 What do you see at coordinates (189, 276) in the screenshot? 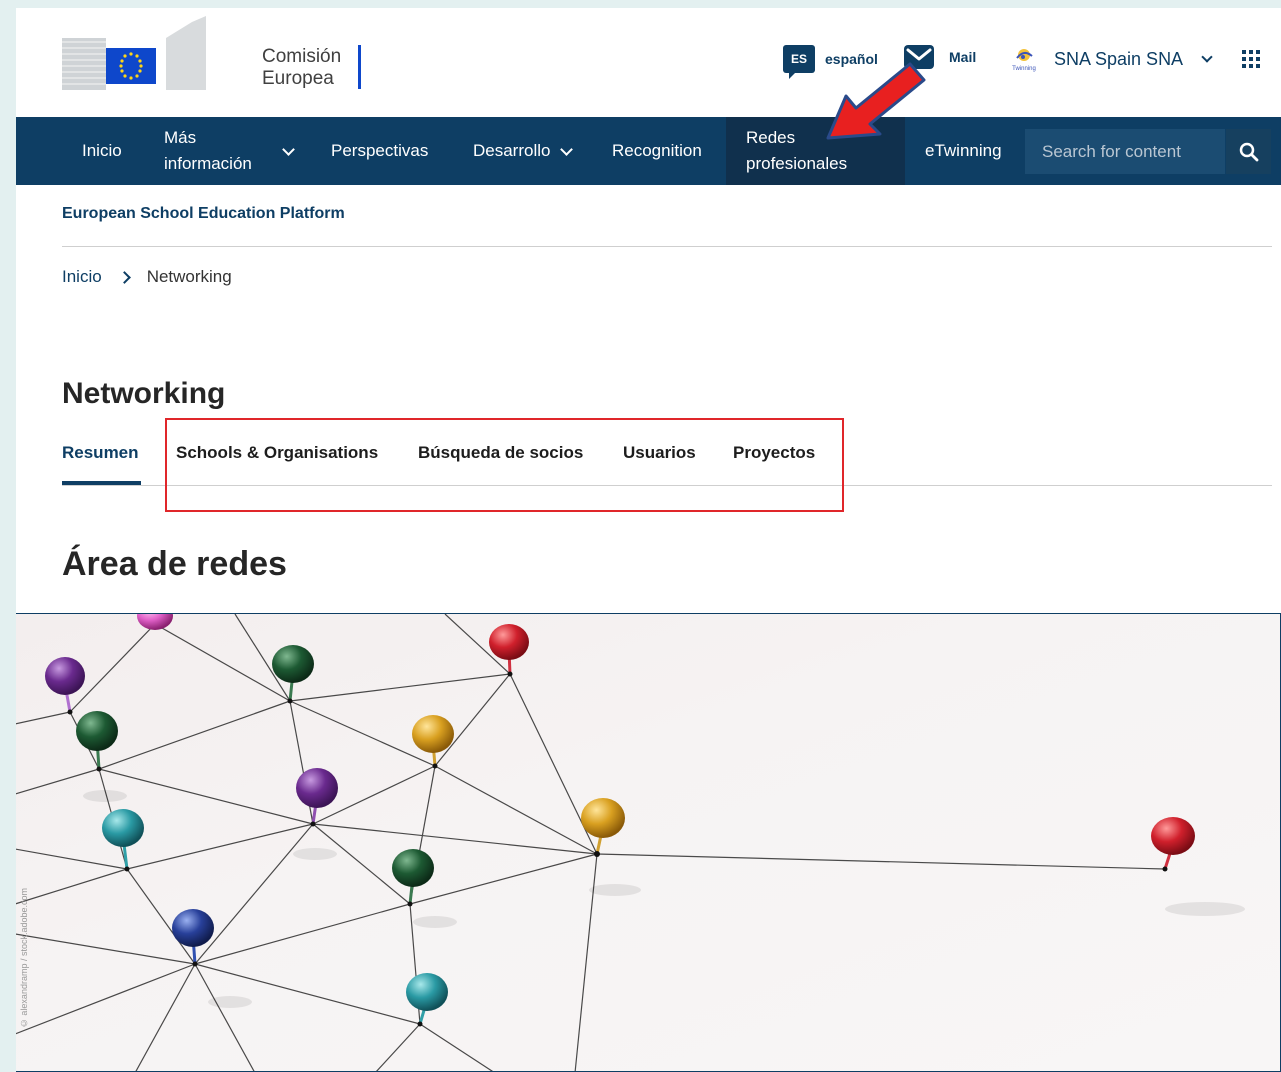
I see `breadcrumb-current: Networking` at bounding box center [189, 276].